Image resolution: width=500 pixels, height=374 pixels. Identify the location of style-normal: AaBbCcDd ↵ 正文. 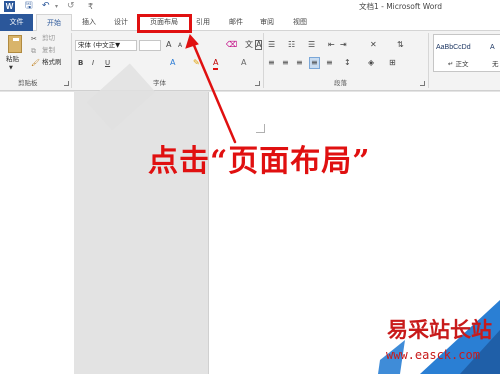
(460, 53).